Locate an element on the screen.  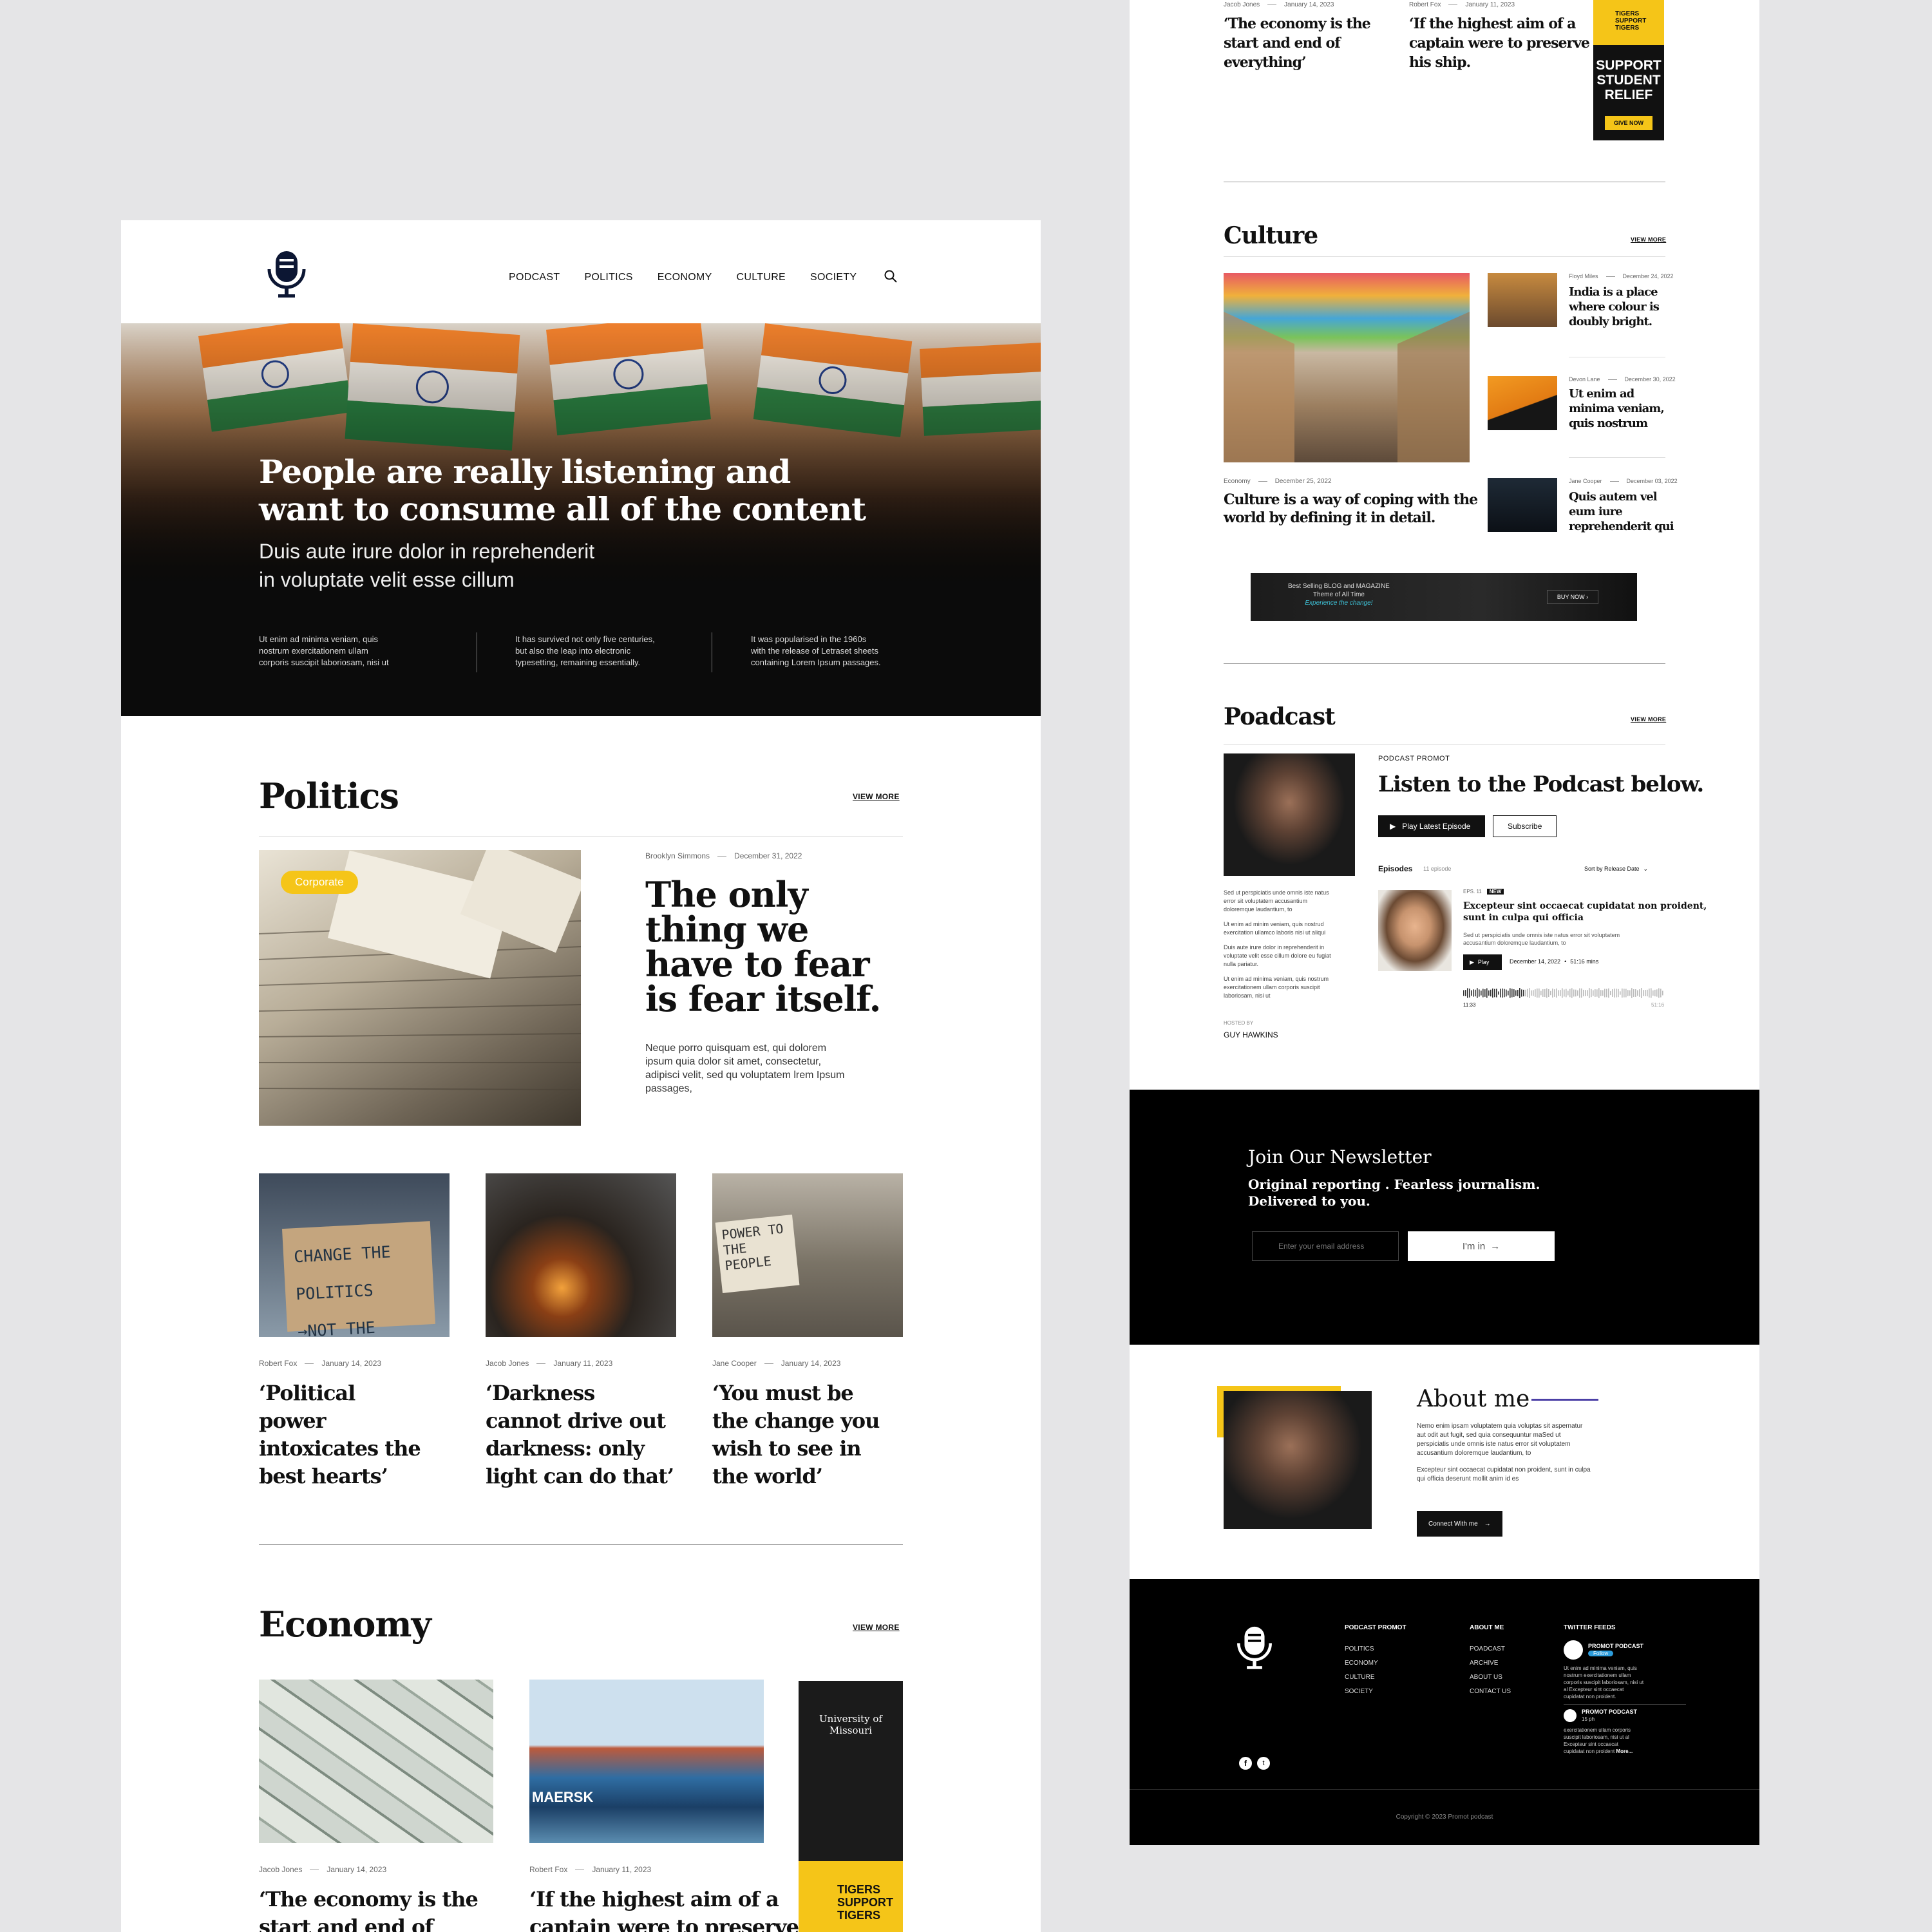
text-line: cupidatat non proident. is located at coordinates (1590, 1697).